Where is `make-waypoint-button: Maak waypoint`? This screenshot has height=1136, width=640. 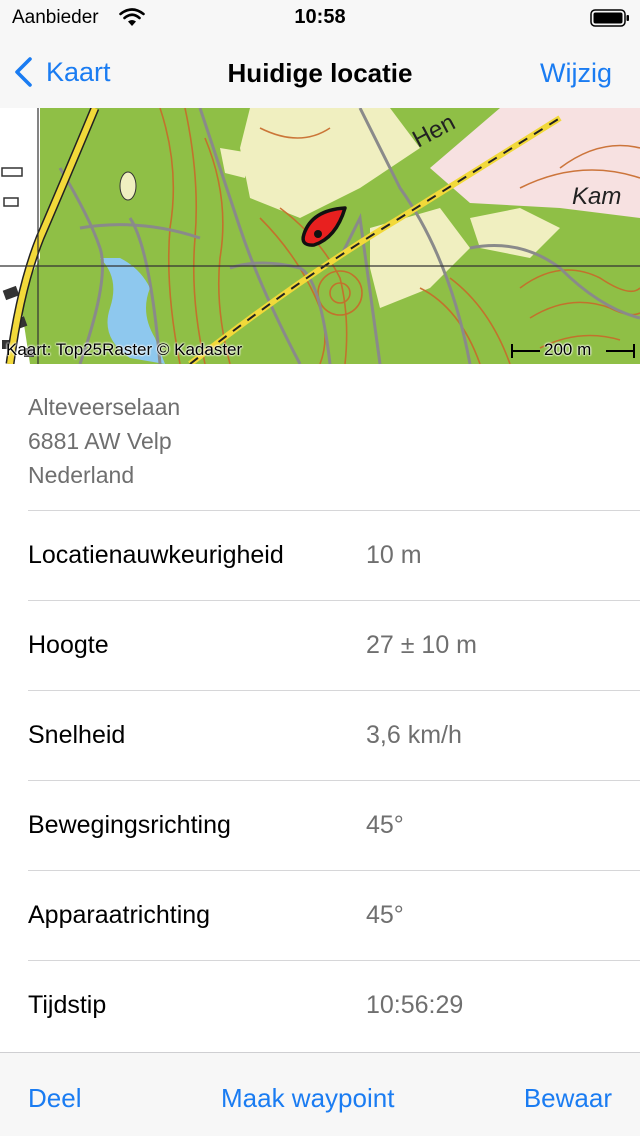 make-waypoint-button: Maak waypoint is located at coordinates (307, 1098).